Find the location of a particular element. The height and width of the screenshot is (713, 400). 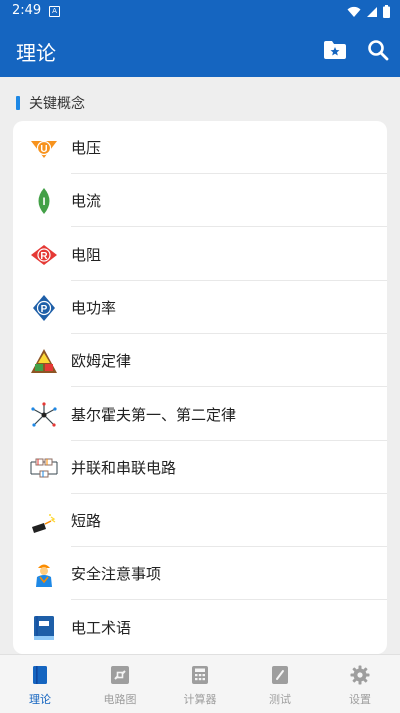

calculator-icon is located at coordinates (200, 675).